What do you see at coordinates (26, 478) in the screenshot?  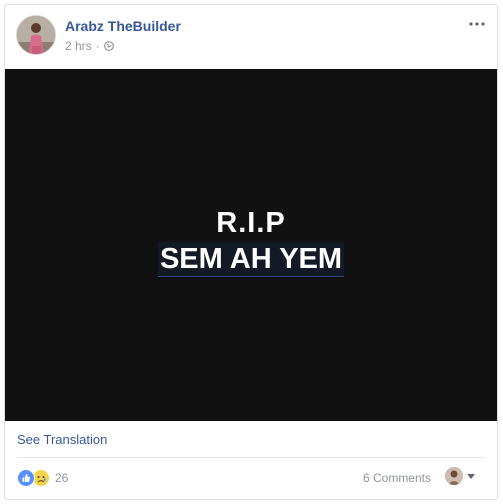 I see `like-icon` at bounding box center [26, 478].